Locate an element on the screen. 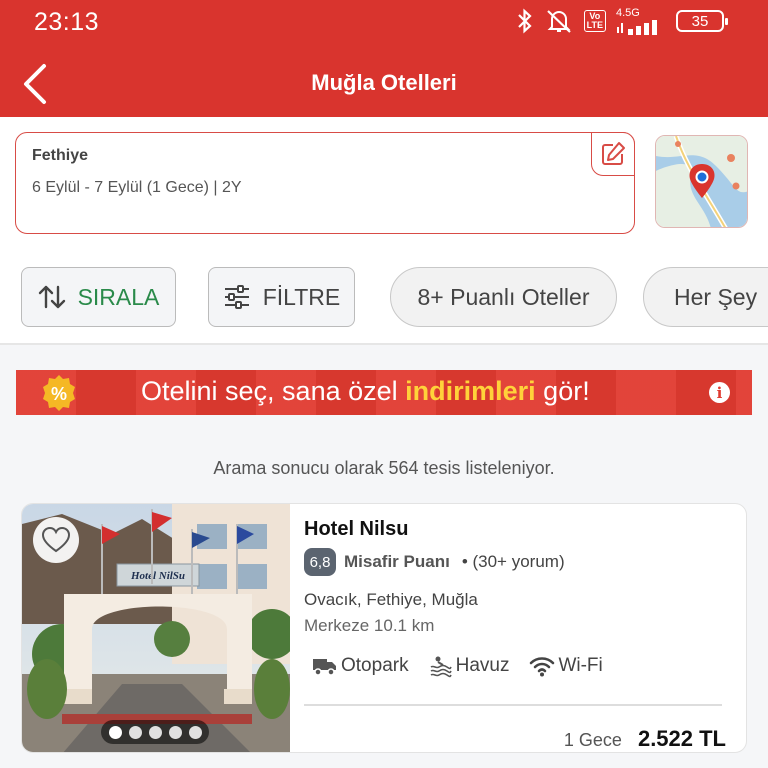 The height and width of the screenshot is (768, 768). banner-text-highlight: indirimleri is located at coordinates (470, 391).